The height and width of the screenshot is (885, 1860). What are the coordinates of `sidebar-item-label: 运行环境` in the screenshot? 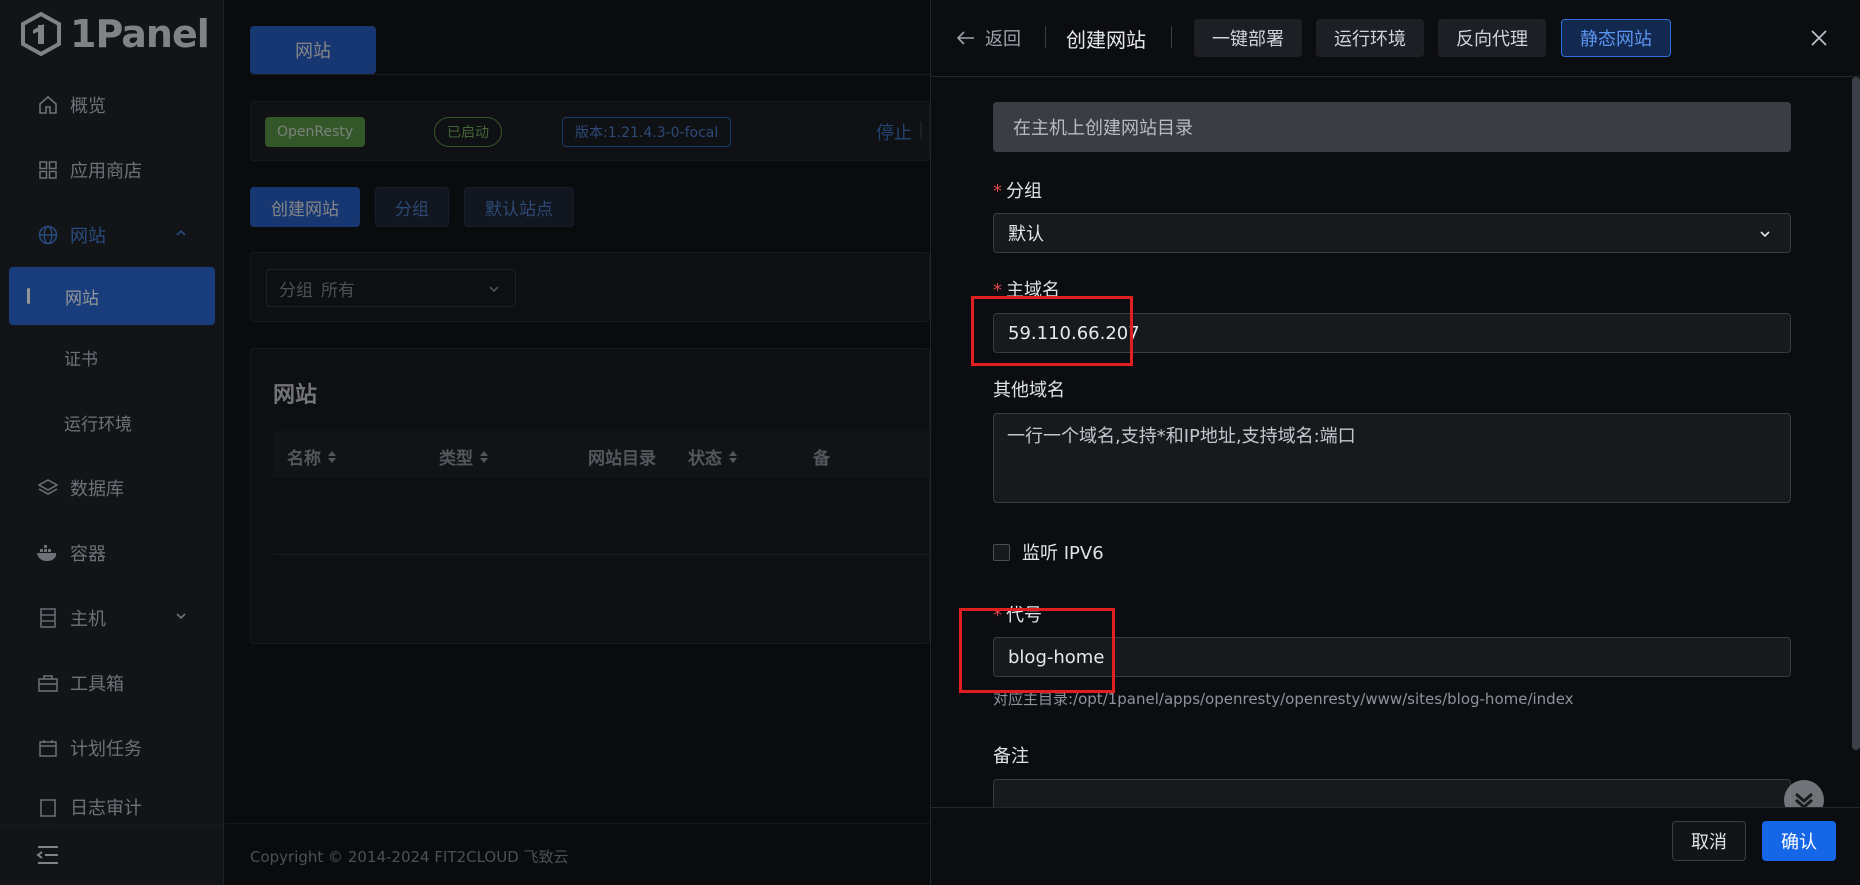 It's located at (98, 425).